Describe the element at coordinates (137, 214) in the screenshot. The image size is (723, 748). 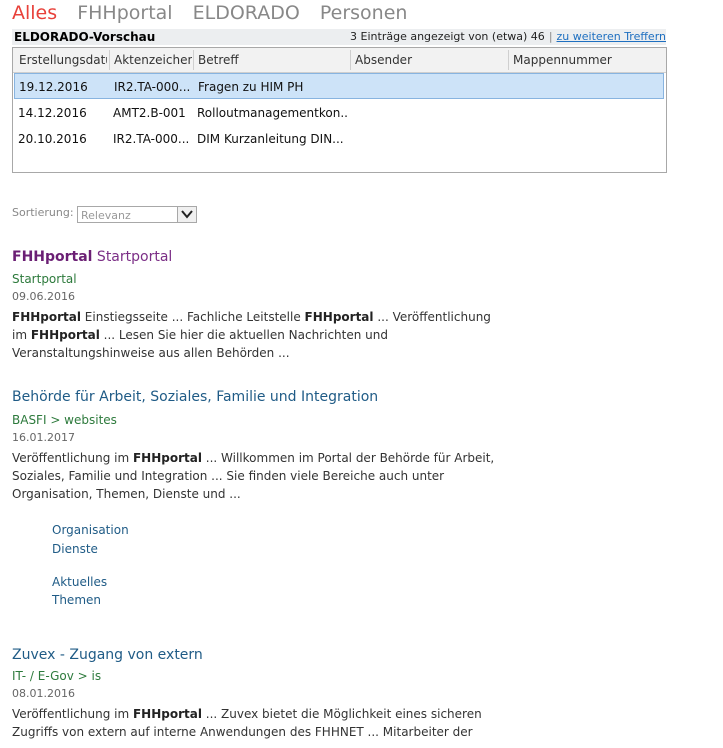
I see `sort-select: Relevanz` at that location.